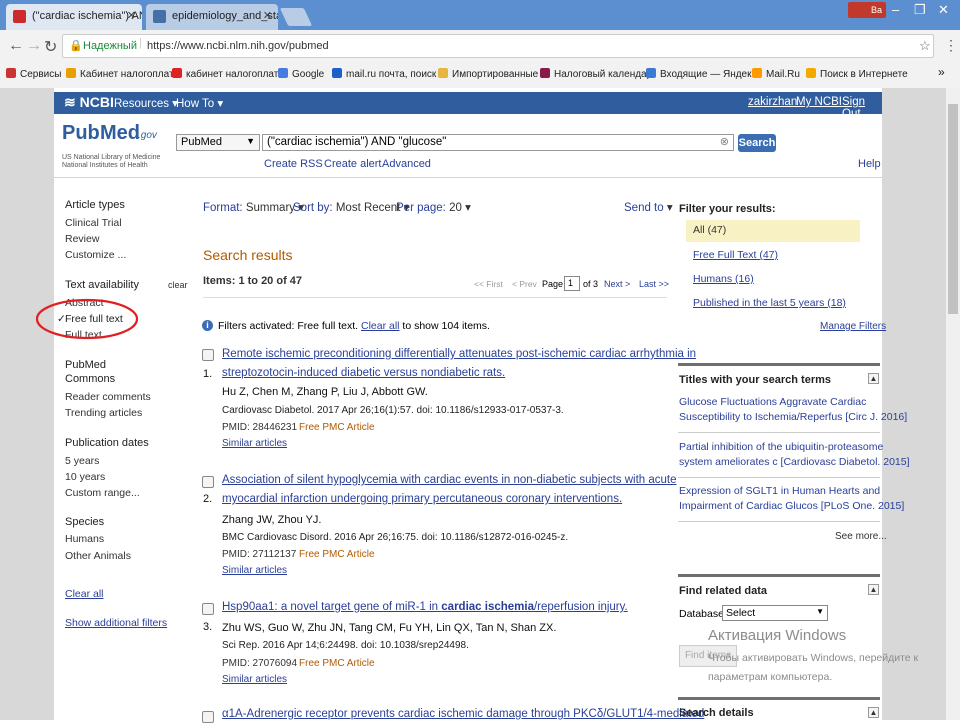 The width and height of the screenshot is (960, 724). Describe the element at coordinates (228, 74) in the screenshot. I see `bookmark-item: кабинет налогоплате` at that location.